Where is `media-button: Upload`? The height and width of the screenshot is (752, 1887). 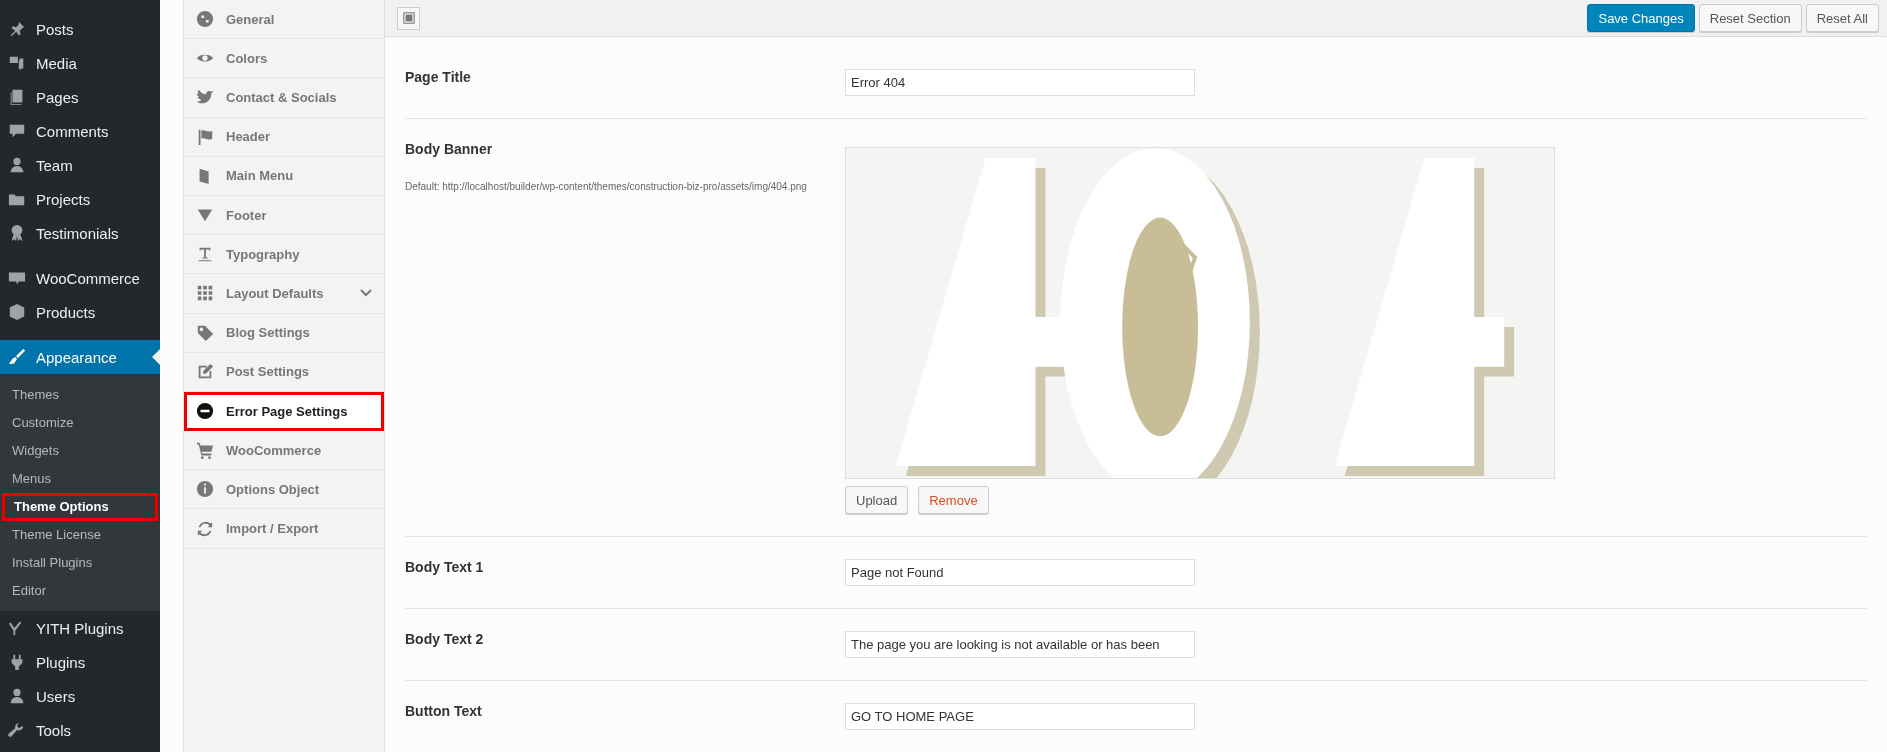 media-button: Upload is located at coordinates (877, 500).